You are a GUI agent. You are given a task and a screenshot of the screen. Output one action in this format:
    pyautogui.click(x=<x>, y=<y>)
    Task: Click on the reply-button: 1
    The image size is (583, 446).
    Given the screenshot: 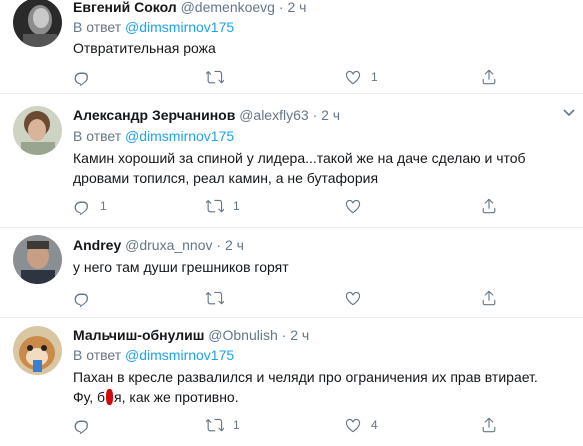 What is the action you would take?
    pyautogui.click(x=90, y=206)
    